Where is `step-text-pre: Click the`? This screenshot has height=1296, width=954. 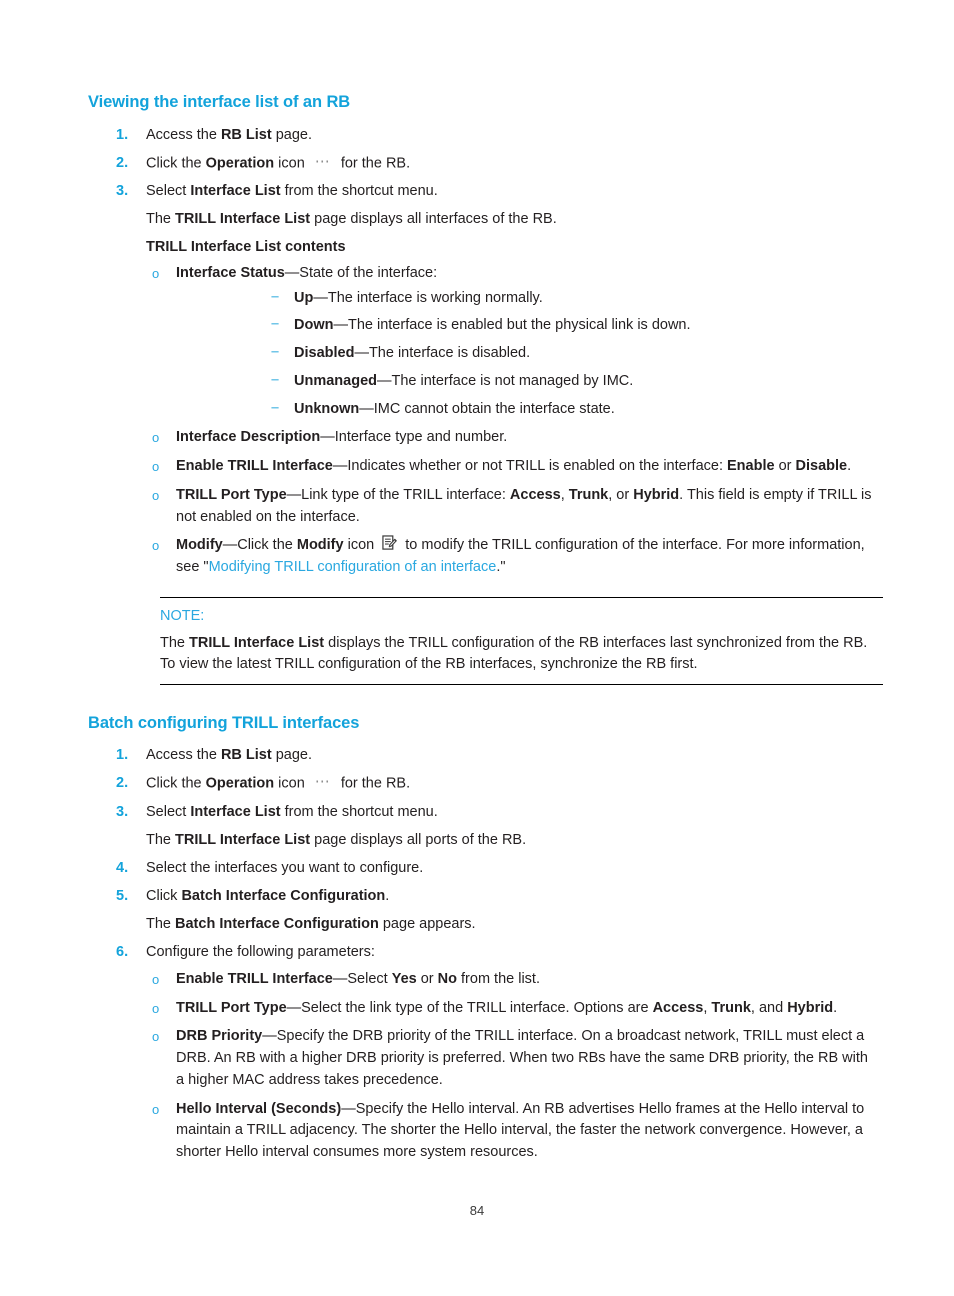 step-text-pre: Click the is located at coordinates (176, 163).